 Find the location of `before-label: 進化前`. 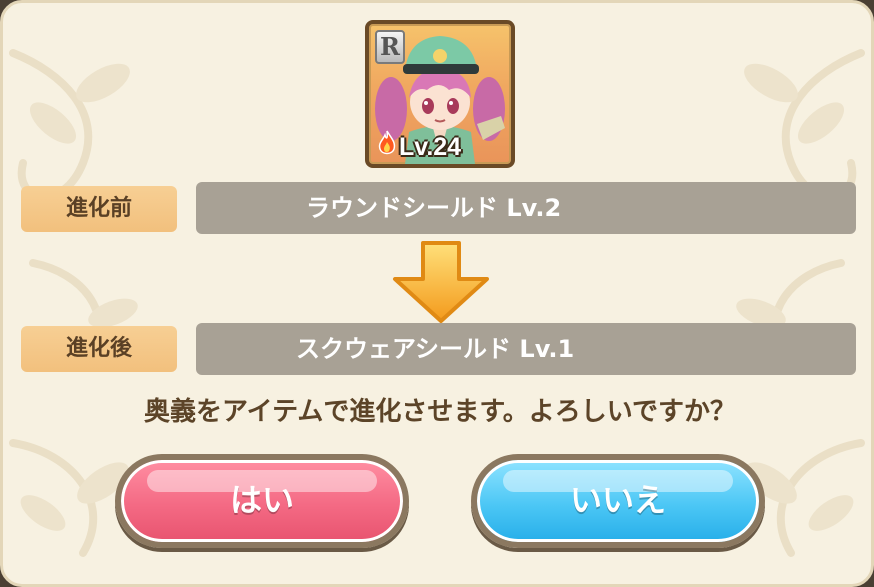

before-label: 進化前 is located at coordinates (99, 209).